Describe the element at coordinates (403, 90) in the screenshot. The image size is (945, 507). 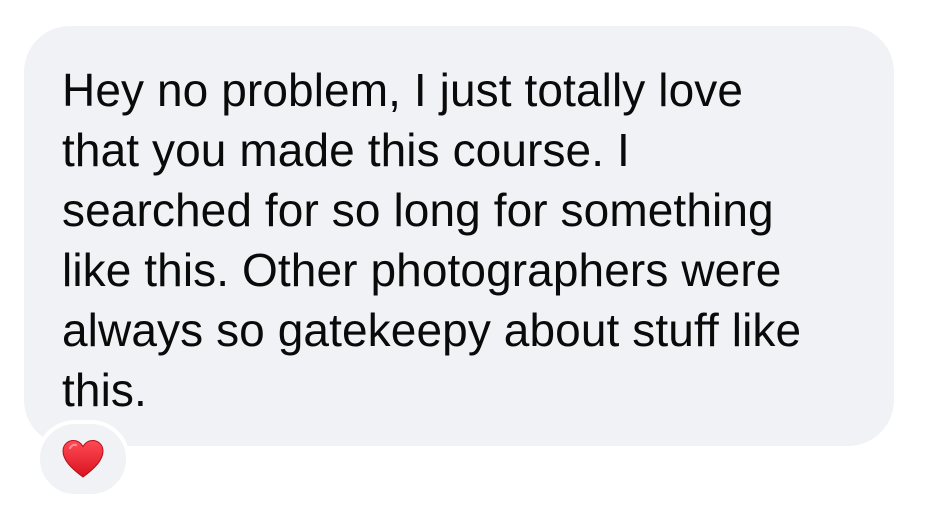
I see `message-line: Hey no problem, I just totally love` at that location.